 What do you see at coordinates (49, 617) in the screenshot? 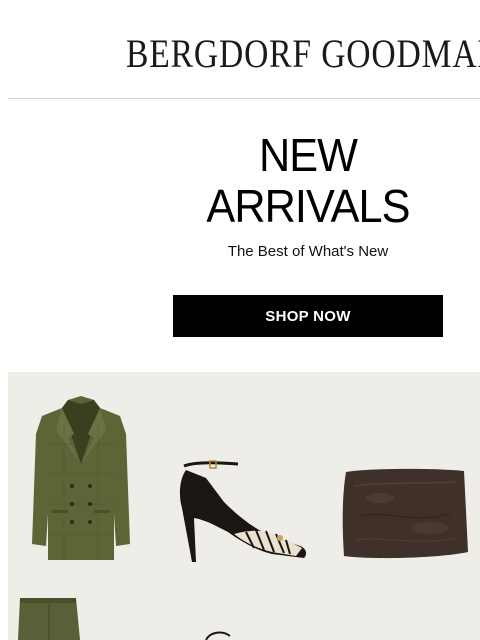
I see `trousers-image` at bounding box center [49, 617].